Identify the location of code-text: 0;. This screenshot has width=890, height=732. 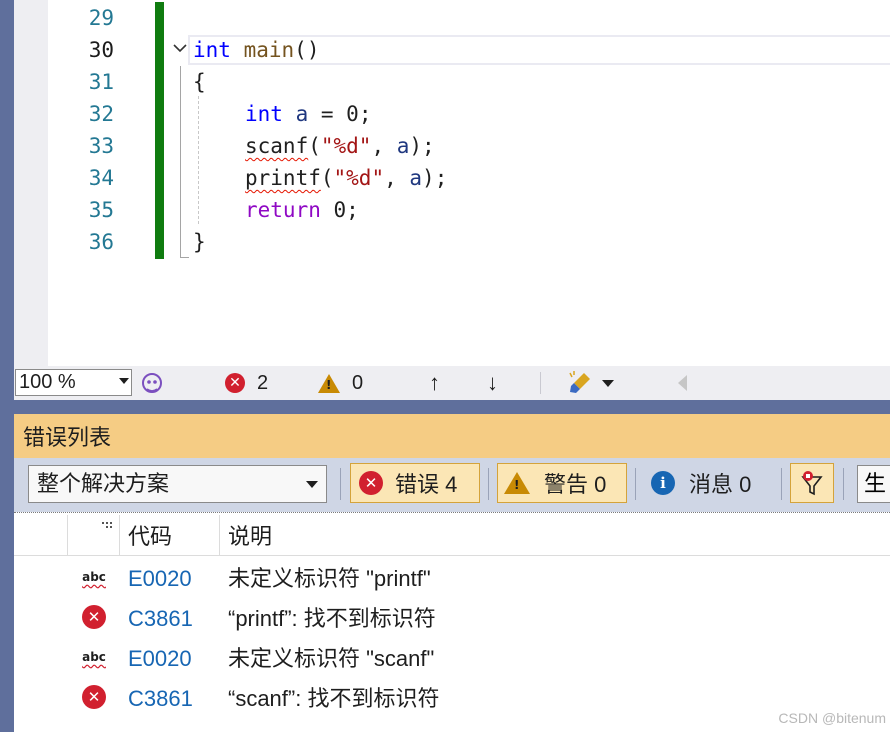
(339, 210).